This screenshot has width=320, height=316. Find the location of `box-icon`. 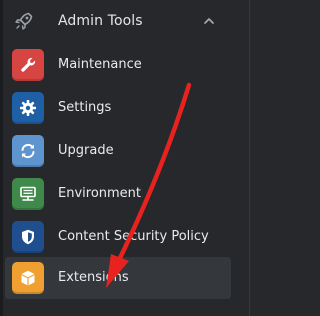

box-icon is located at coordinates (28, 278).